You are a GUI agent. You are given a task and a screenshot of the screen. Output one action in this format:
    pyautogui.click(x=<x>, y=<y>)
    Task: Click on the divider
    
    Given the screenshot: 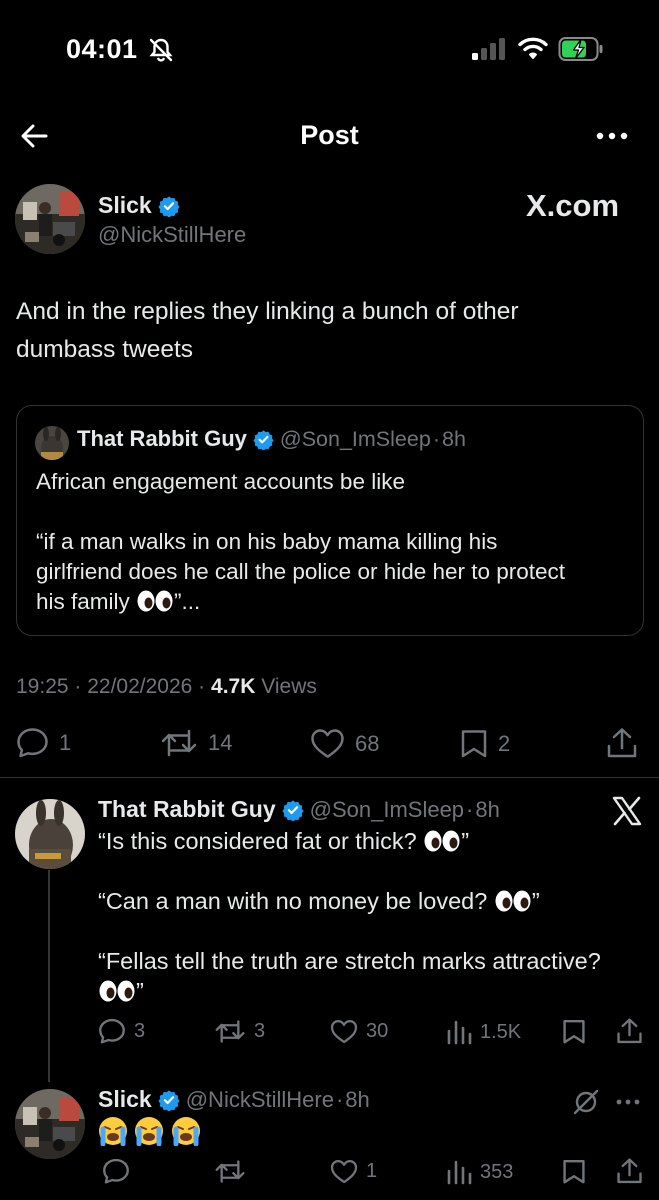 What is the action you would take?
    pyautogui.click(x=329, y=777)
    